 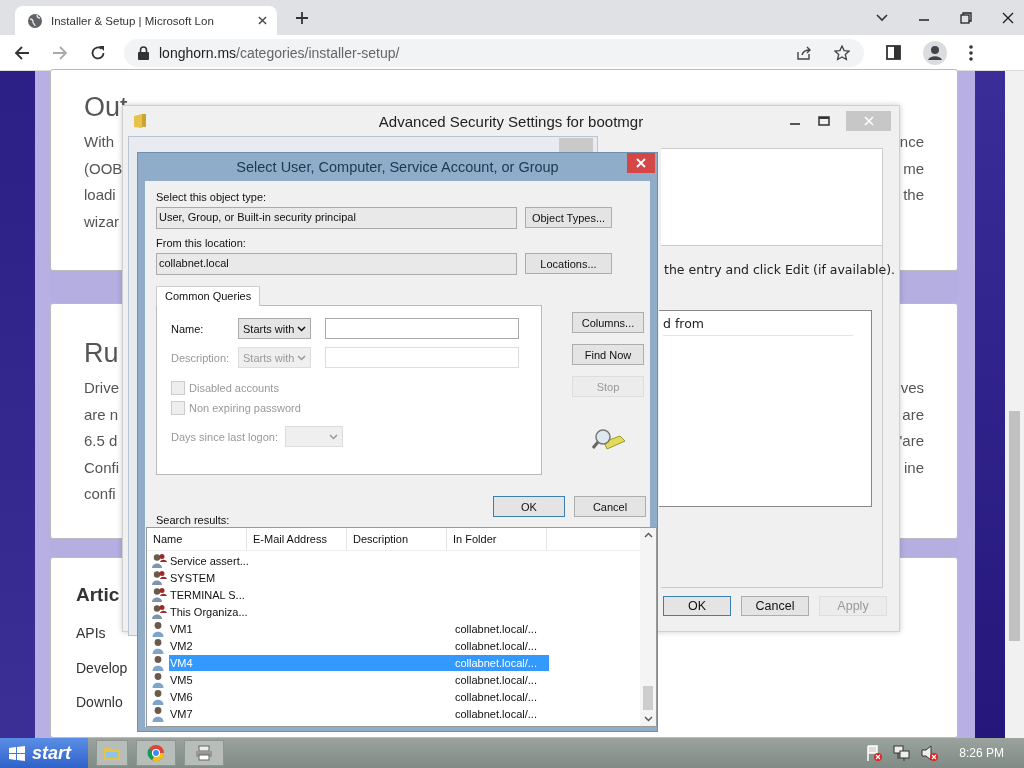 What do you see at coordinates (101, 414) in the screenshot?
I see `body-text: are n` at bounding box center [101, 414].